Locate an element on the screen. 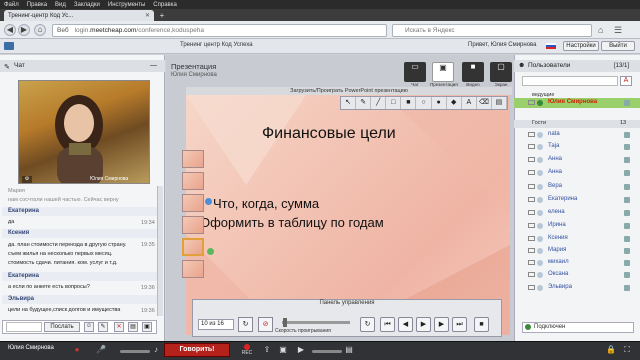 This screenshot has width=640, height=360. presentation-mode-icon: ▣ is located at coordinates (443, 72).